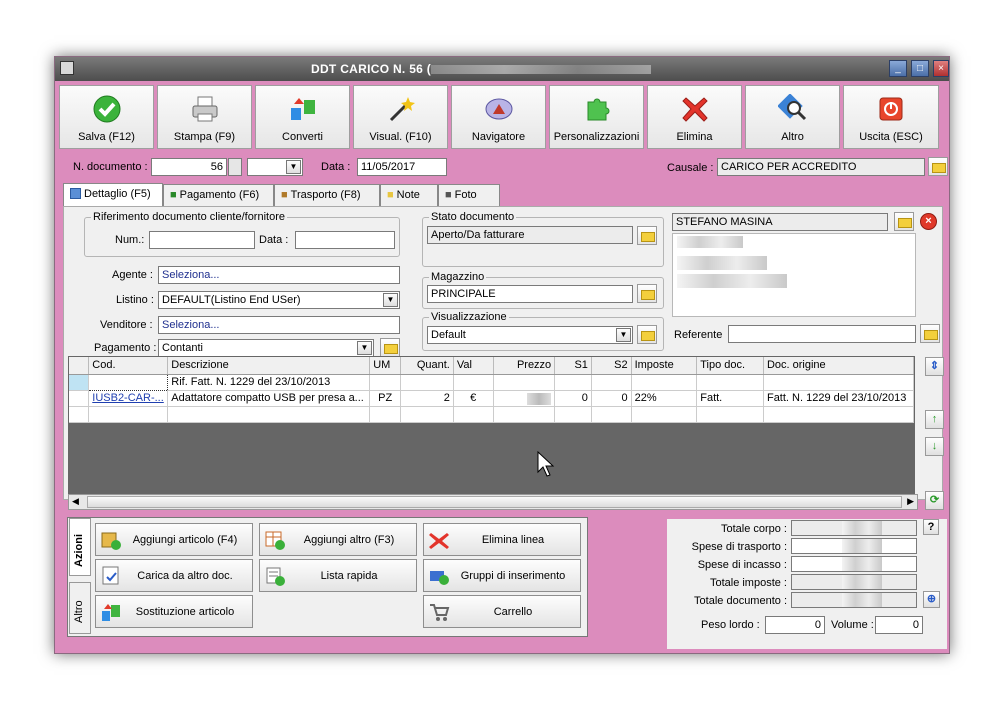 The width and height of the screenshot is (1002, 707). I want to click on calculator-search-icon: ⊕, so click(931, 599).